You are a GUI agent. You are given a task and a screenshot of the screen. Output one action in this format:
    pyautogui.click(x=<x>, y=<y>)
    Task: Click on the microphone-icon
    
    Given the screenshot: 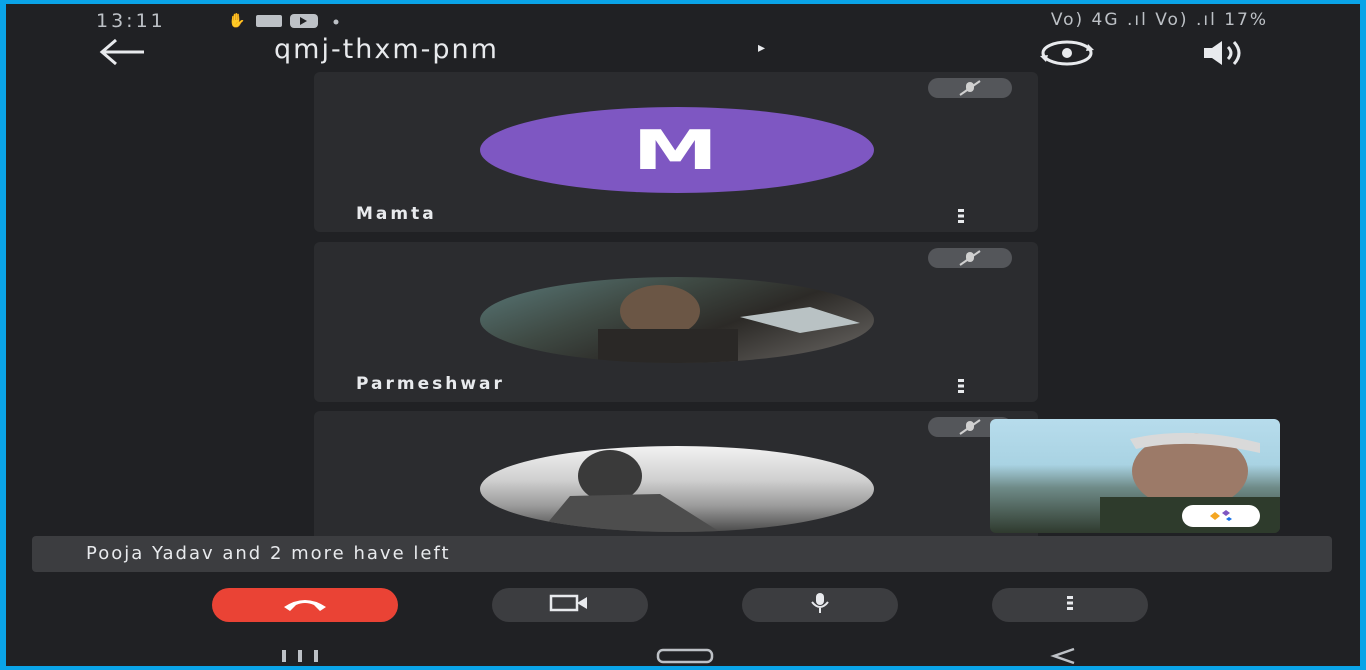 What is the action you would take?
    pyautogui.click(x=820, y=605)
    